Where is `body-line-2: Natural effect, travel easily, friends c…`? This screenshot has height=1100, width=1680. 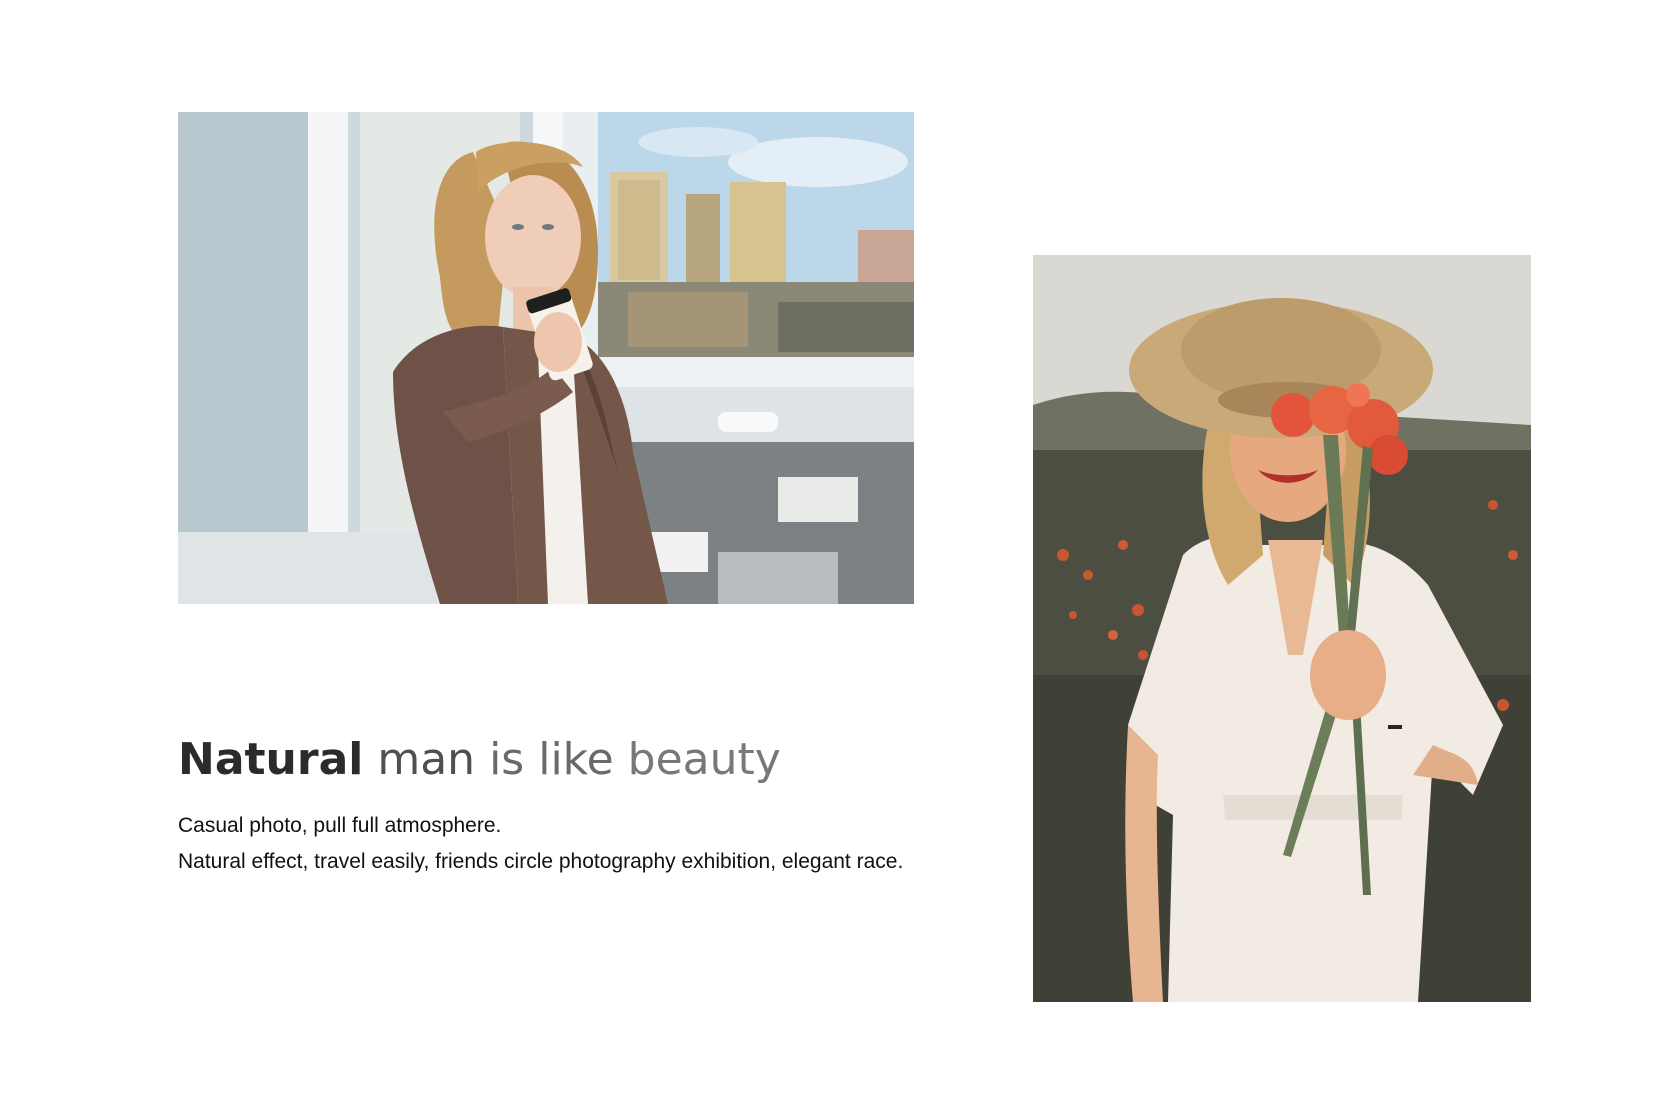
body-line-2: Natural effect, travel easily, friends c… is located at coordinates (541, 861).